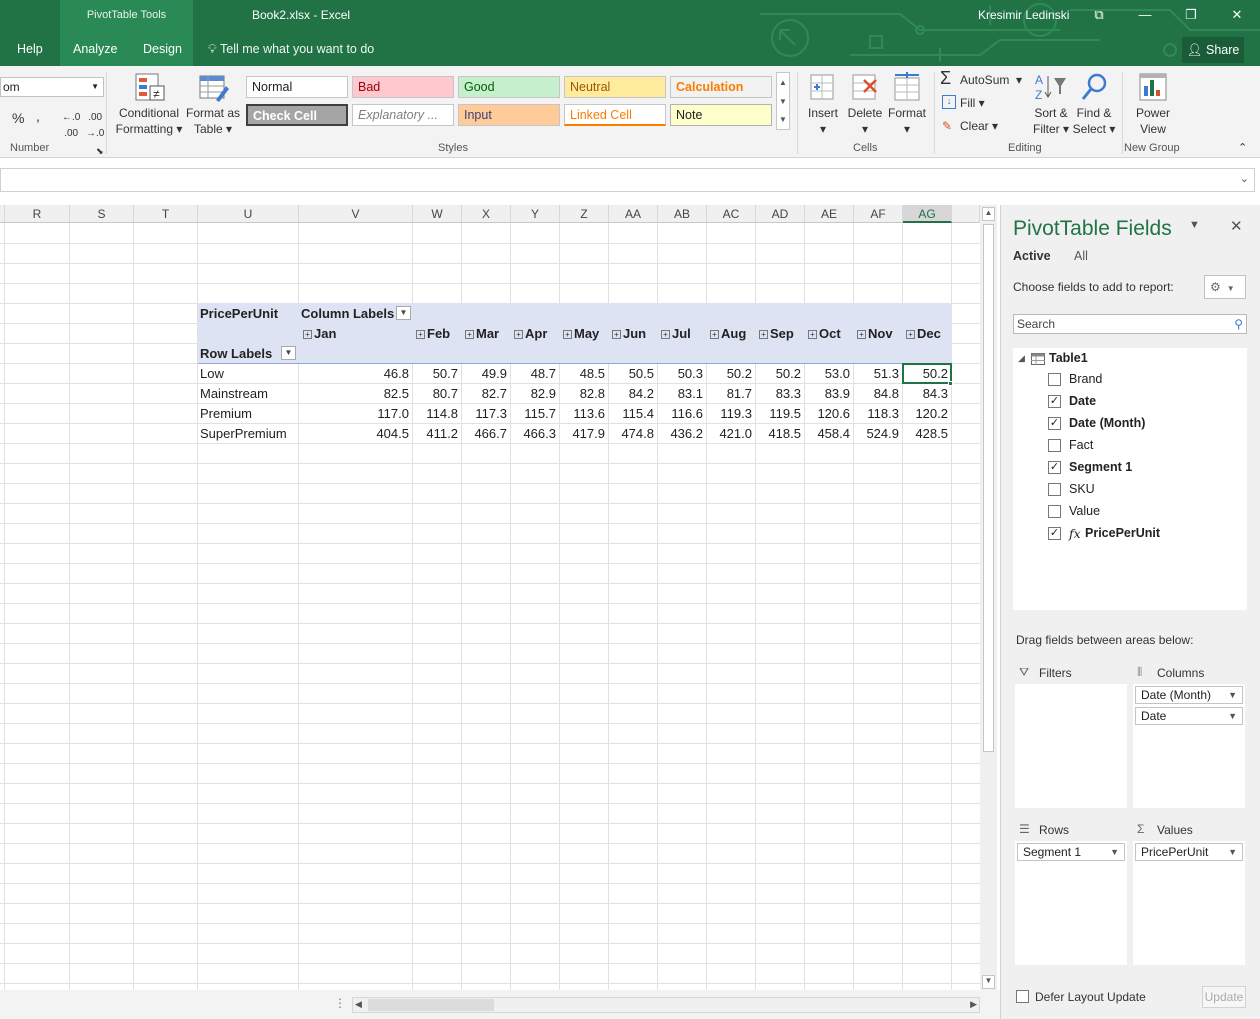 This screenshot has height=1019, width=1260. Describe the element at coordinates (783, 120) in the screenshot. I see `gallery-more-icon: ▼` at that location.